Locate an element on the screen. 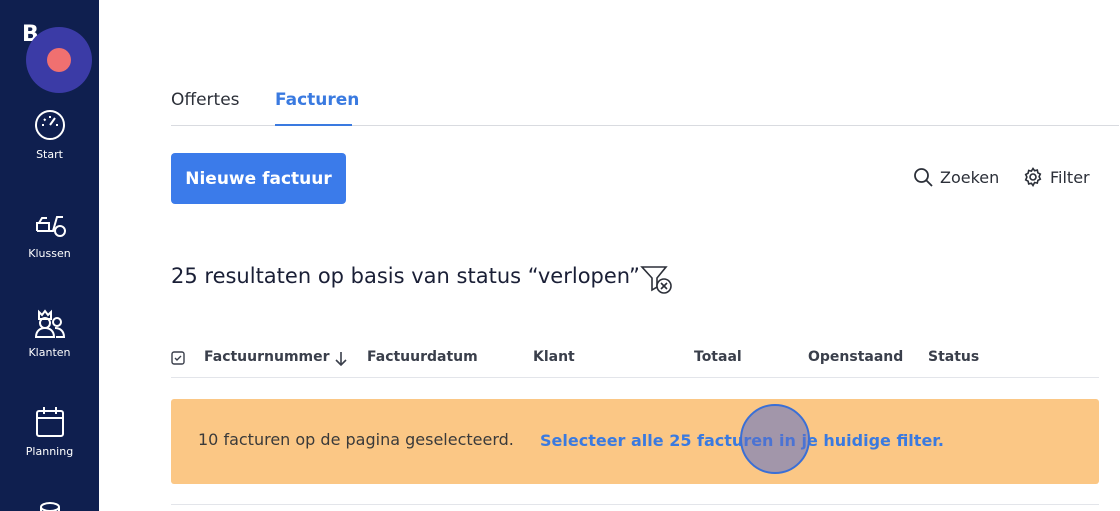  tab-offertes: Offertes is located at coordinates (205, 100).